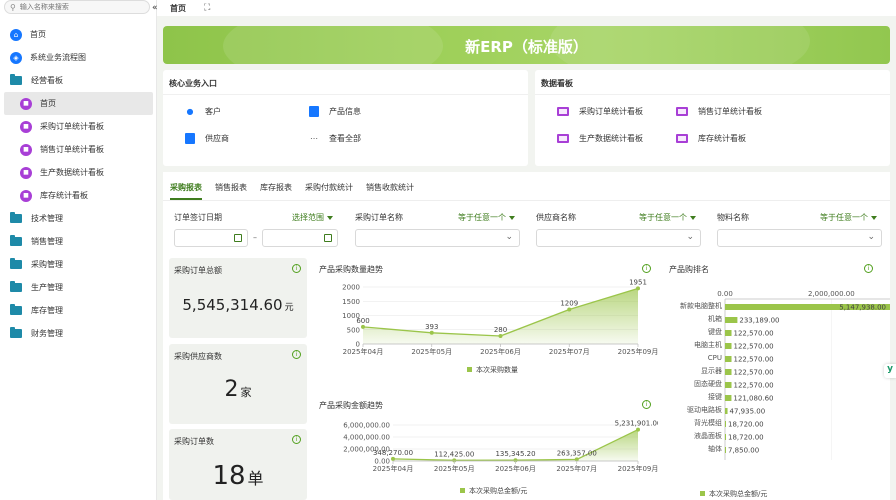 This screenshot has width=896, height=500. What do you see at coordinates (715, 318) in the screenshot?
I see `y-tick-label: 机箱` at bounding box center [715, 318].